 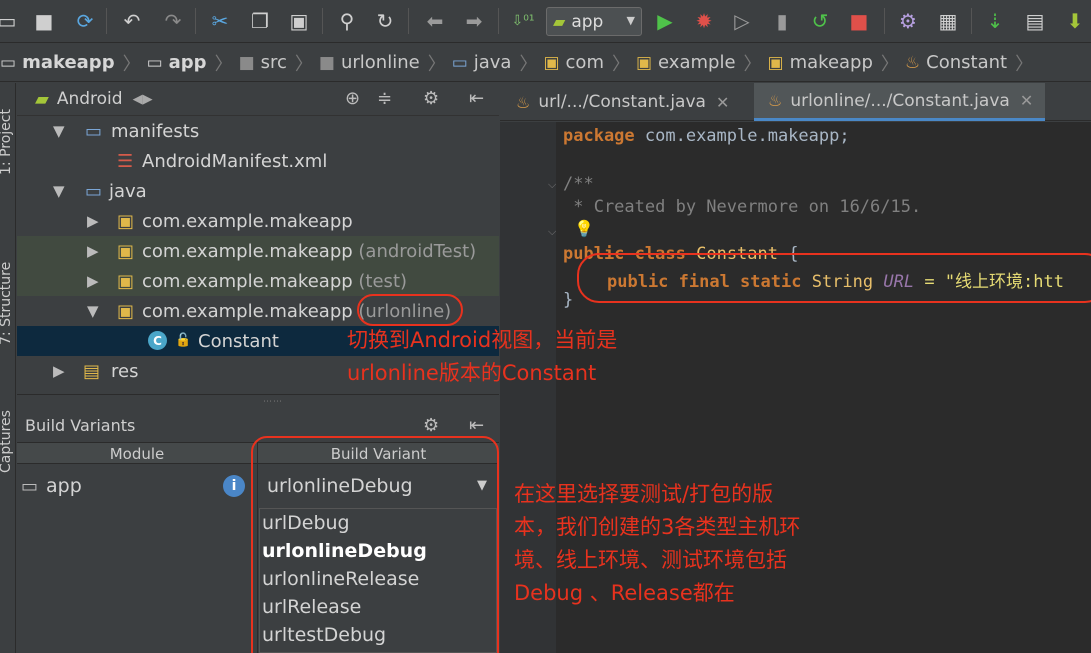 I want to click on run-icon: ▶, so click(x=665, y=21).